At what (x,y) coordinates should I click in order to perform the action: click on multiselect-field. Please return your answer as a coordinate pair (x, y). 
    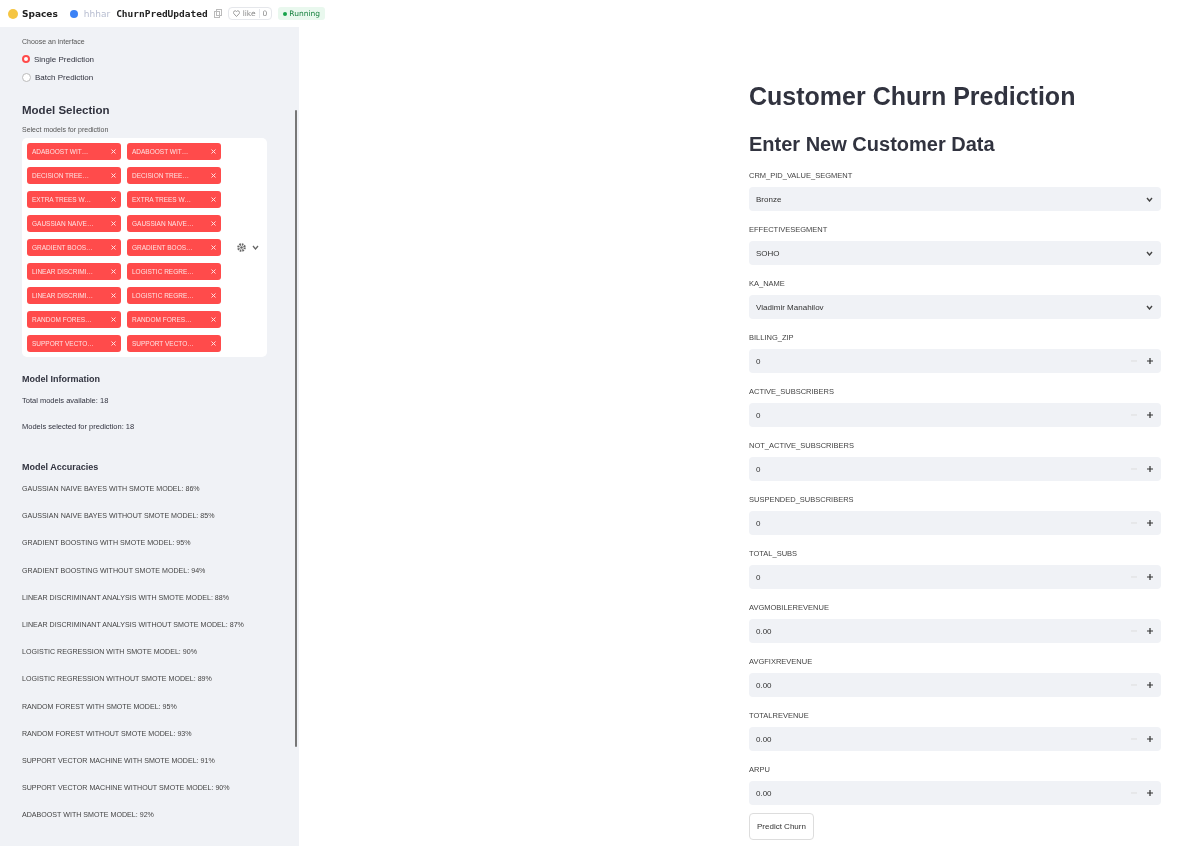
    Looking at the image, I should click on (144, 247).